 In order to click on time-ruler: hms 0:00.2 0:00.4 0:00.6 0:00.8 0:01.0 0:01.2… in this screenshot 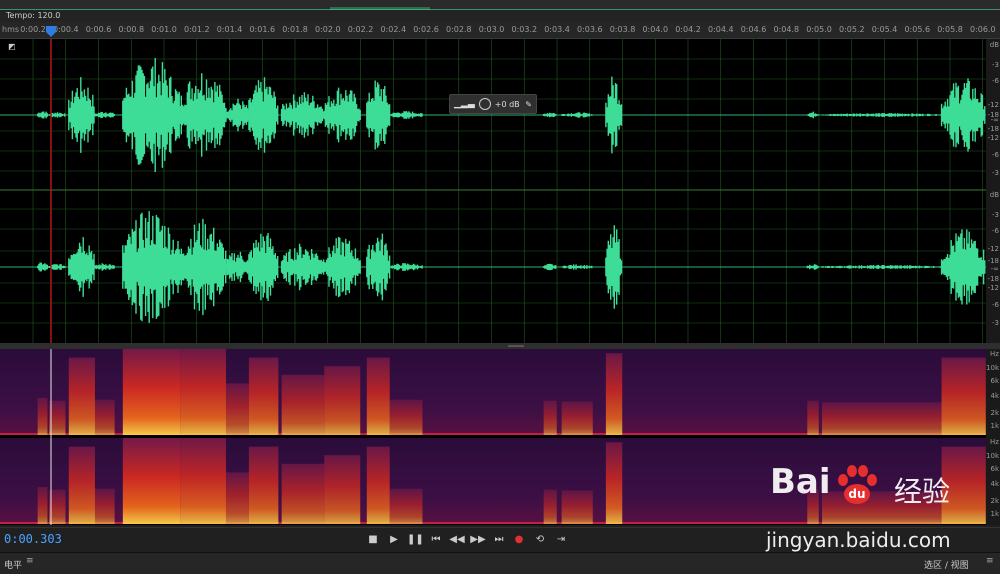, I will do `click(500, 30)`.